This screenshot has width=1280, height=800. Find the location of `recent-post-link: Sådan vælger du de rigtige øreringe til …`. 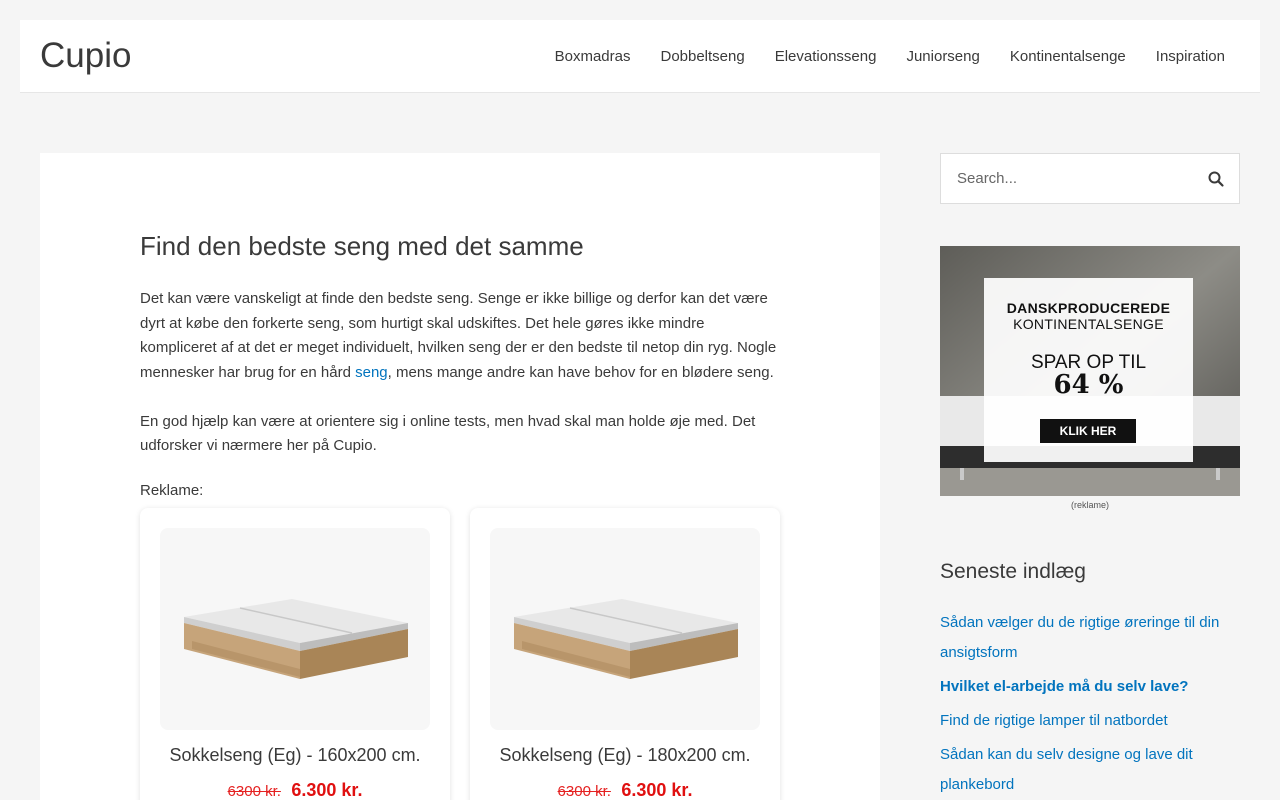

recent-post-link: Sådan vælger du de rigtige øreringe til … is located at coordinates (1079, 637).